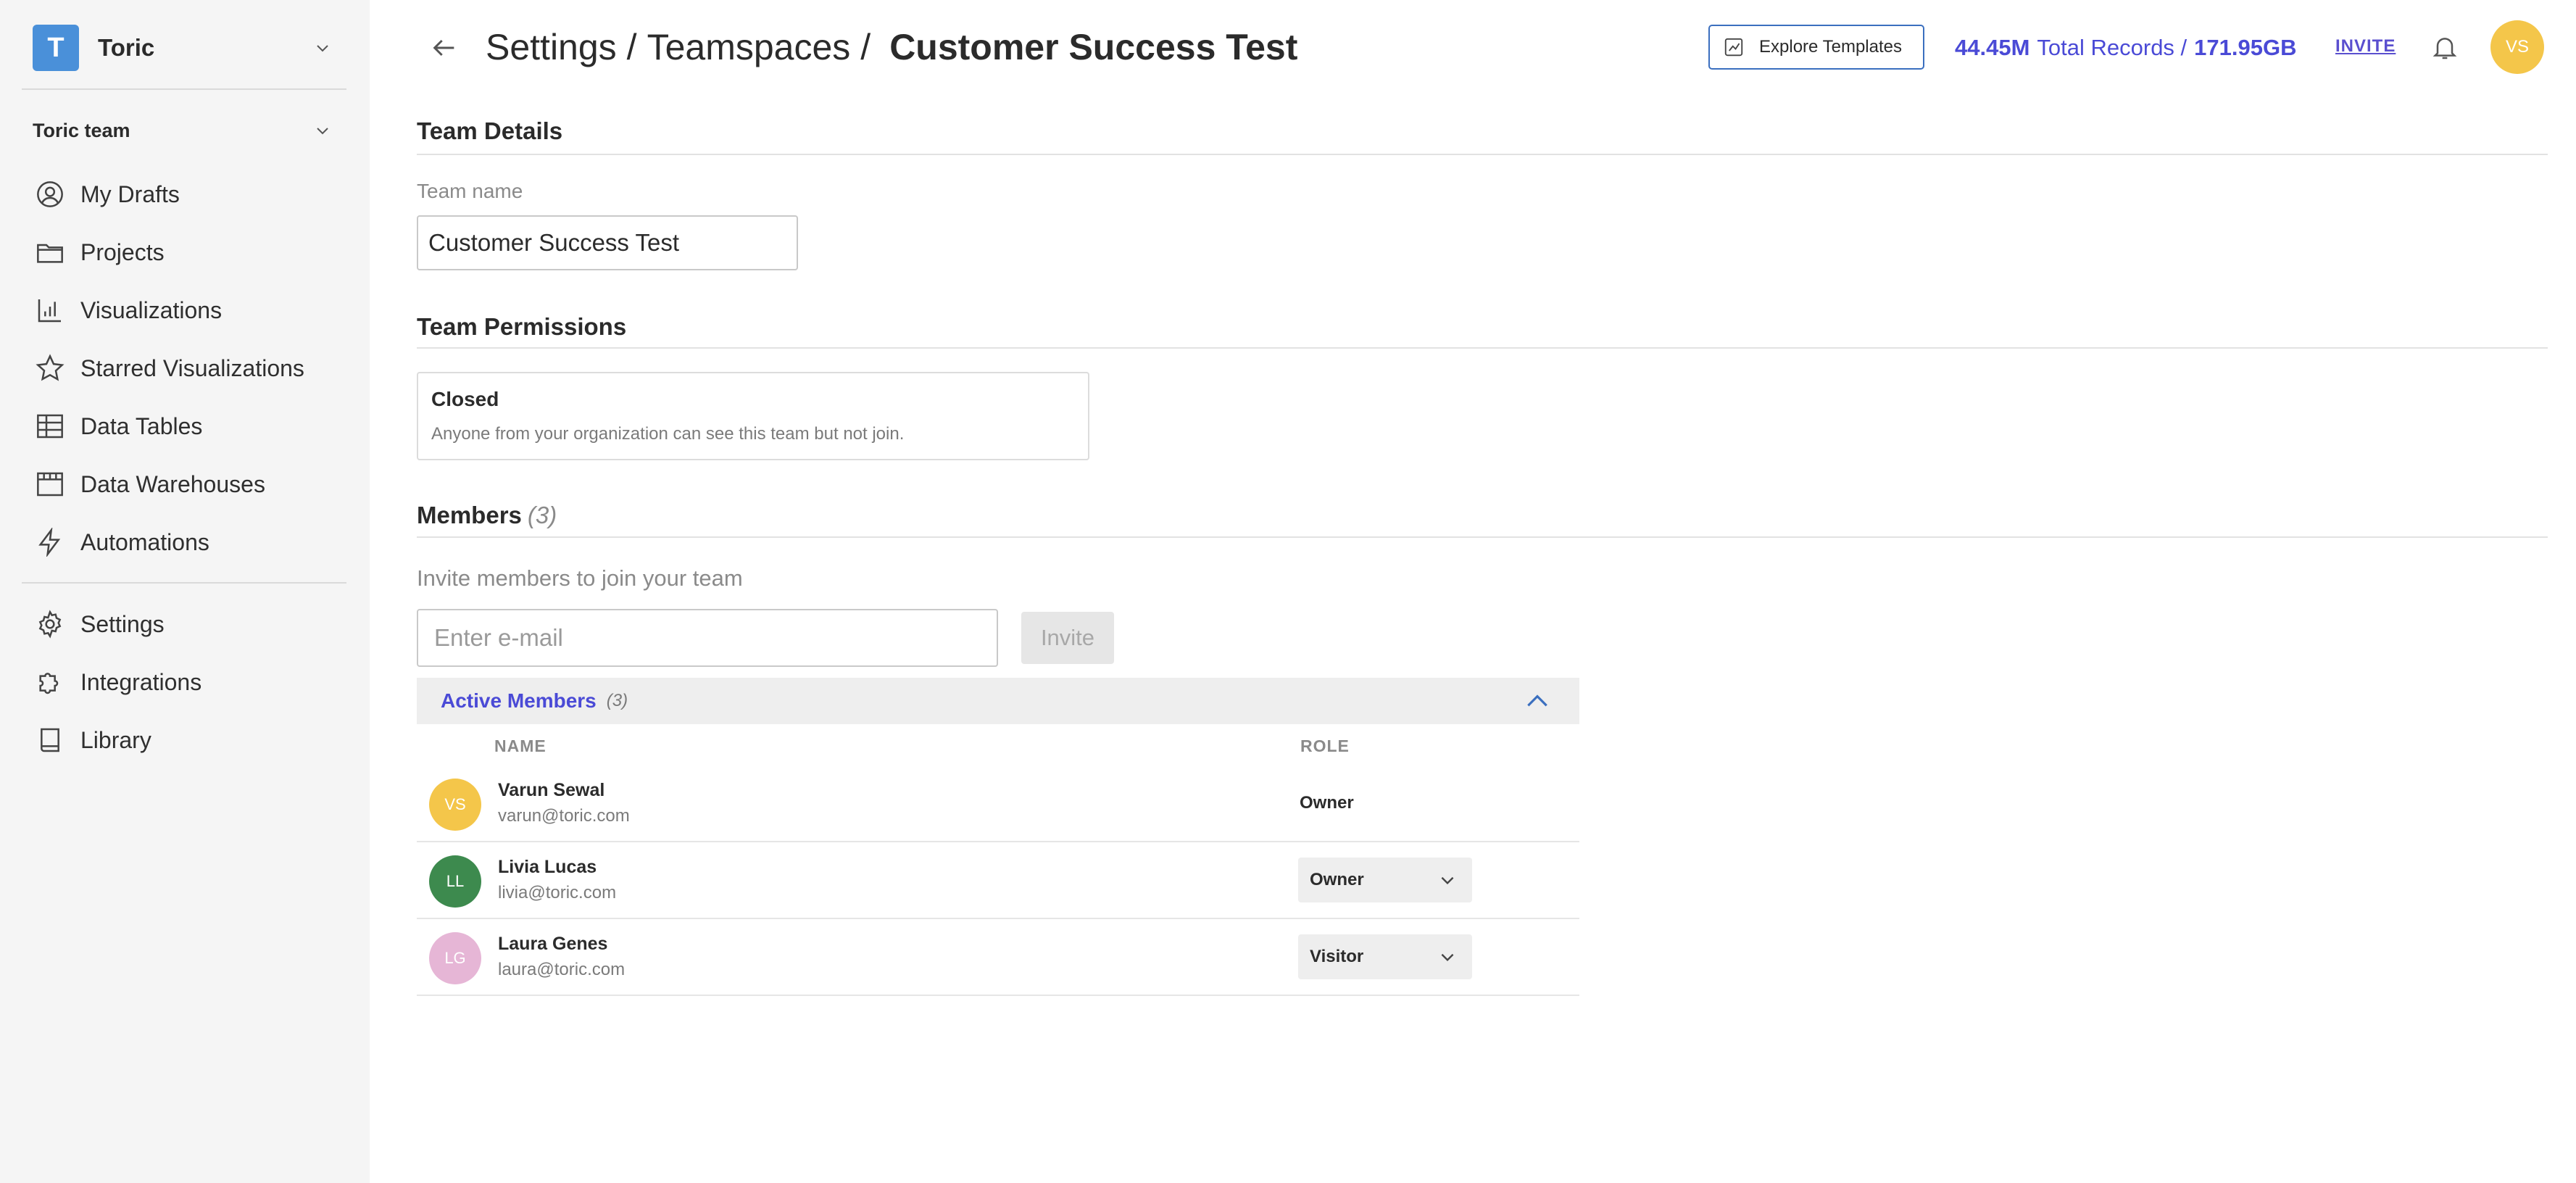  What do you see at coordinates (141, 425) in the screenshot?
I see `sidebar-item-label: Data Tables` at bounding box center [141, 425].